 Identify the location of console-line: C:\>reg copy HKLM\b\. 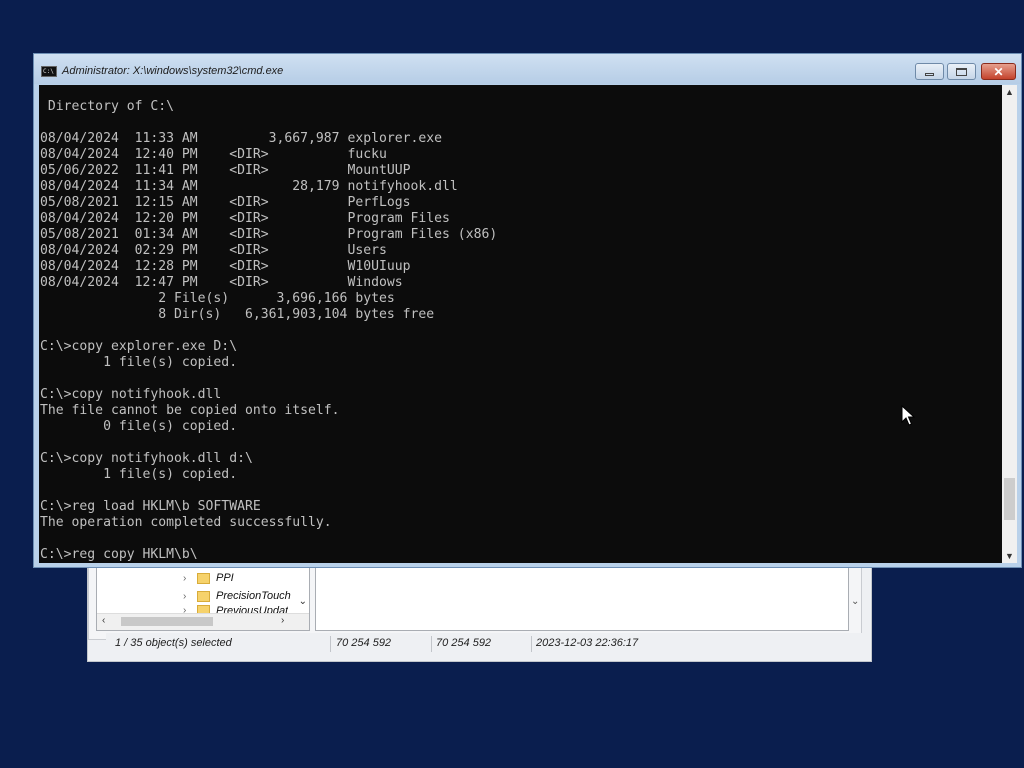
(119, 554).